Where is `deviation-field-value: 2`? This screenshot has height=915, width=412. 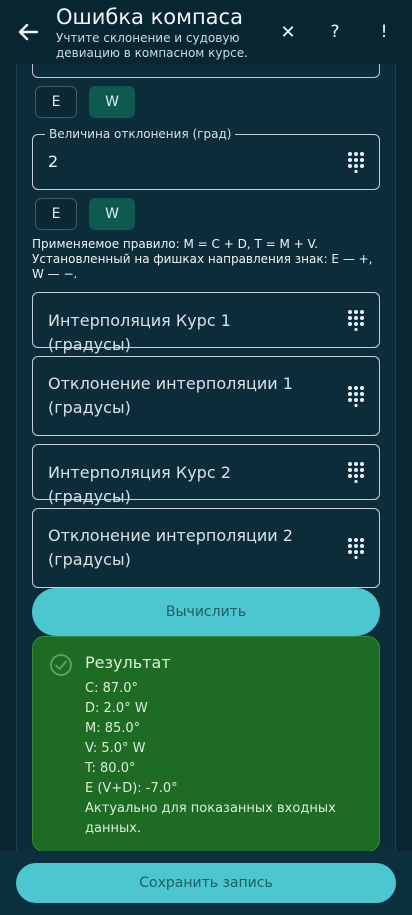 deviation-field-value: 2 is located at coordinates (53, 161).